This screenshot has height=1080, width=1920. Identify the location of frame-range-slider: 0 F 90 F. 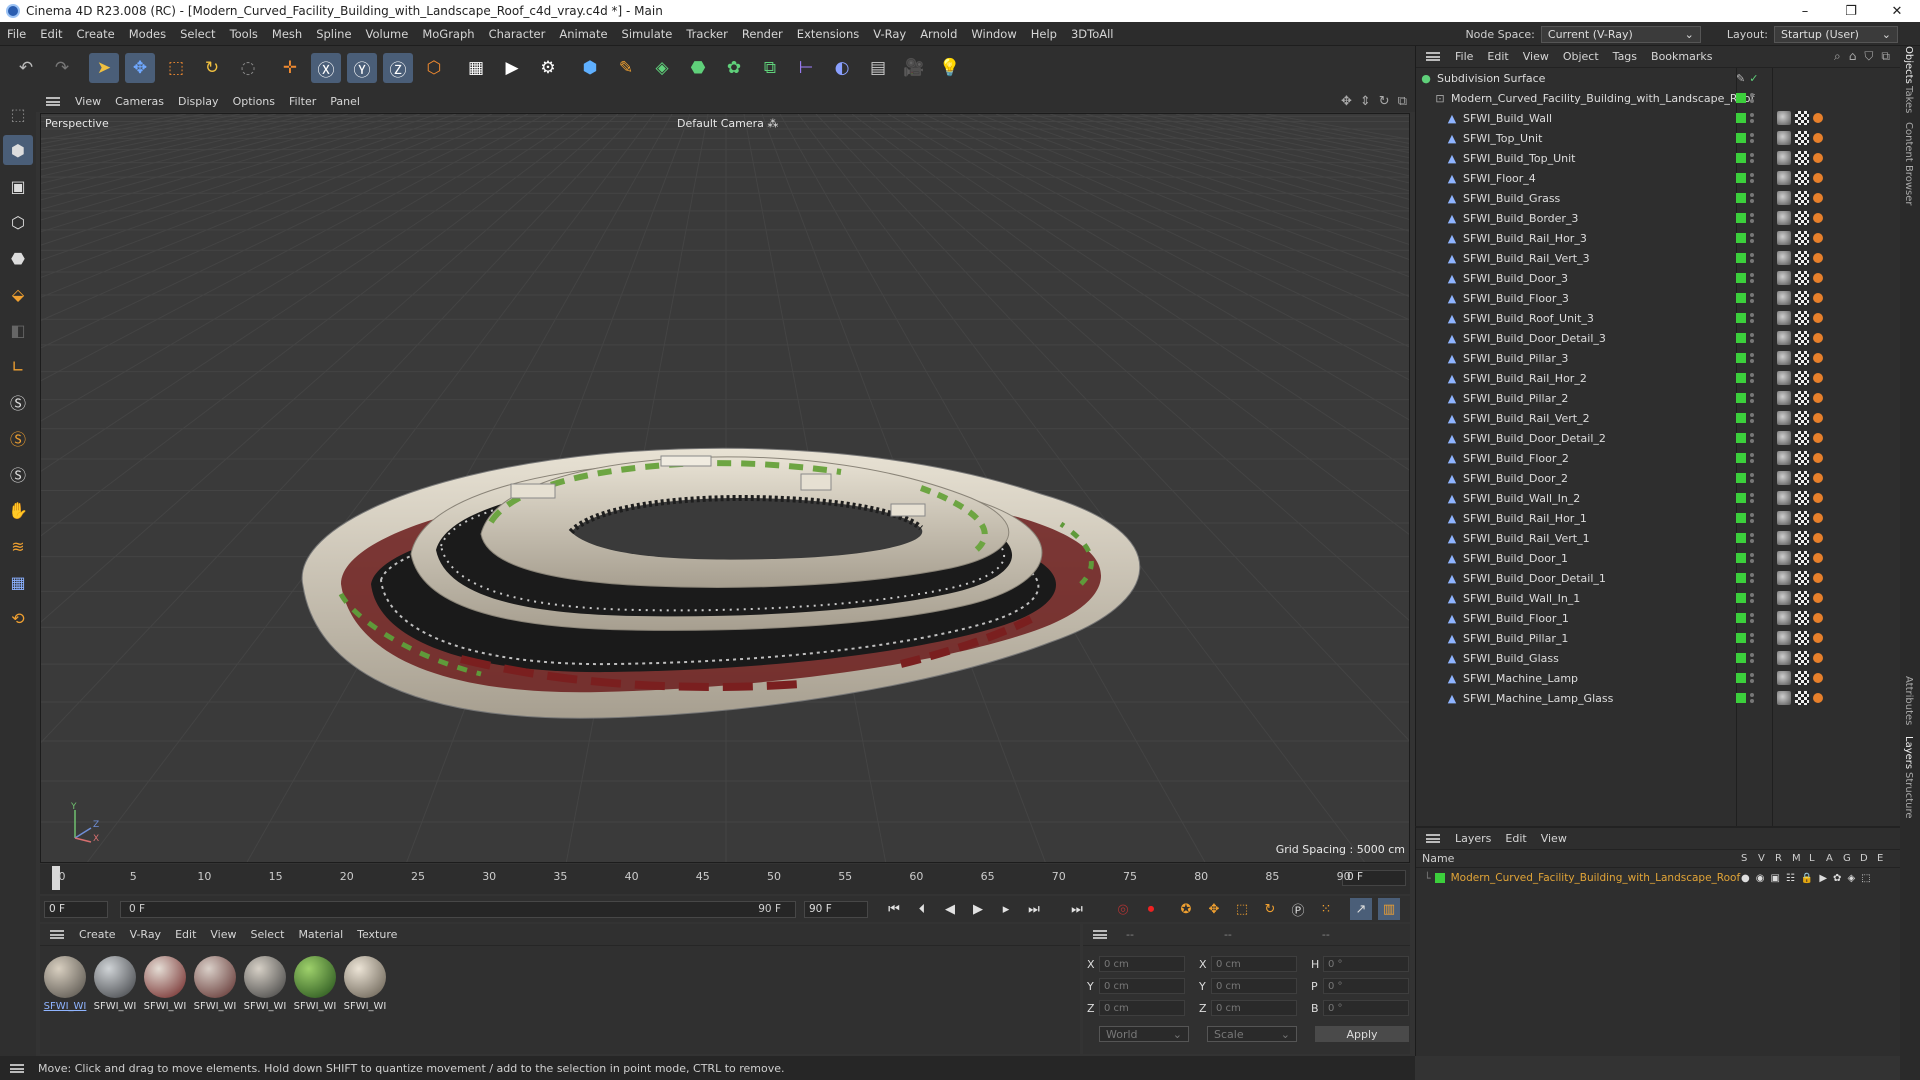
(458, 909).